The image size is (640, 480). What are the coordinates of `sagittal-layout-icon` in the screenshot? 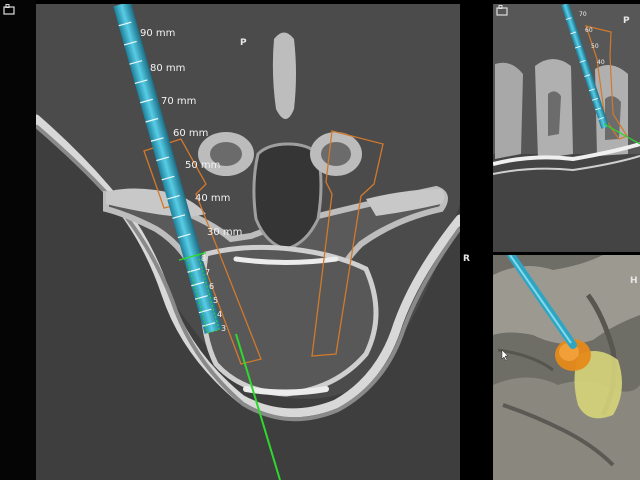 It's located at (502, 10).